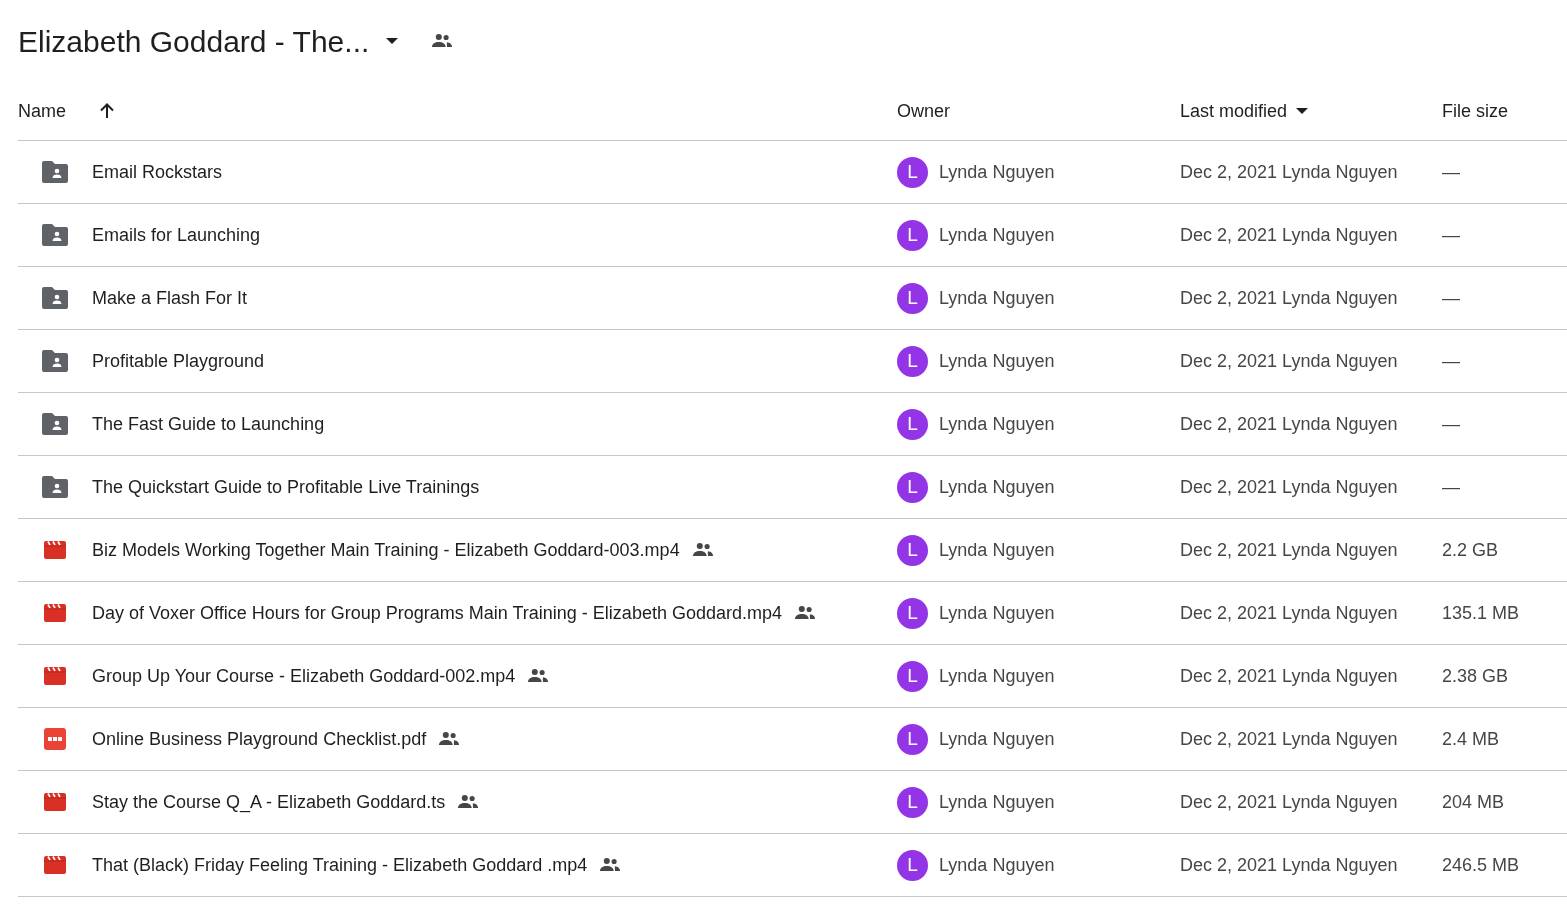 This screenshot has height=920, width=1567. What do you see at coordinates (259, 739) in the screenshot?
I see `file-name: Online Business Playground Checklist.pdf` at bounding box center [259, 739].